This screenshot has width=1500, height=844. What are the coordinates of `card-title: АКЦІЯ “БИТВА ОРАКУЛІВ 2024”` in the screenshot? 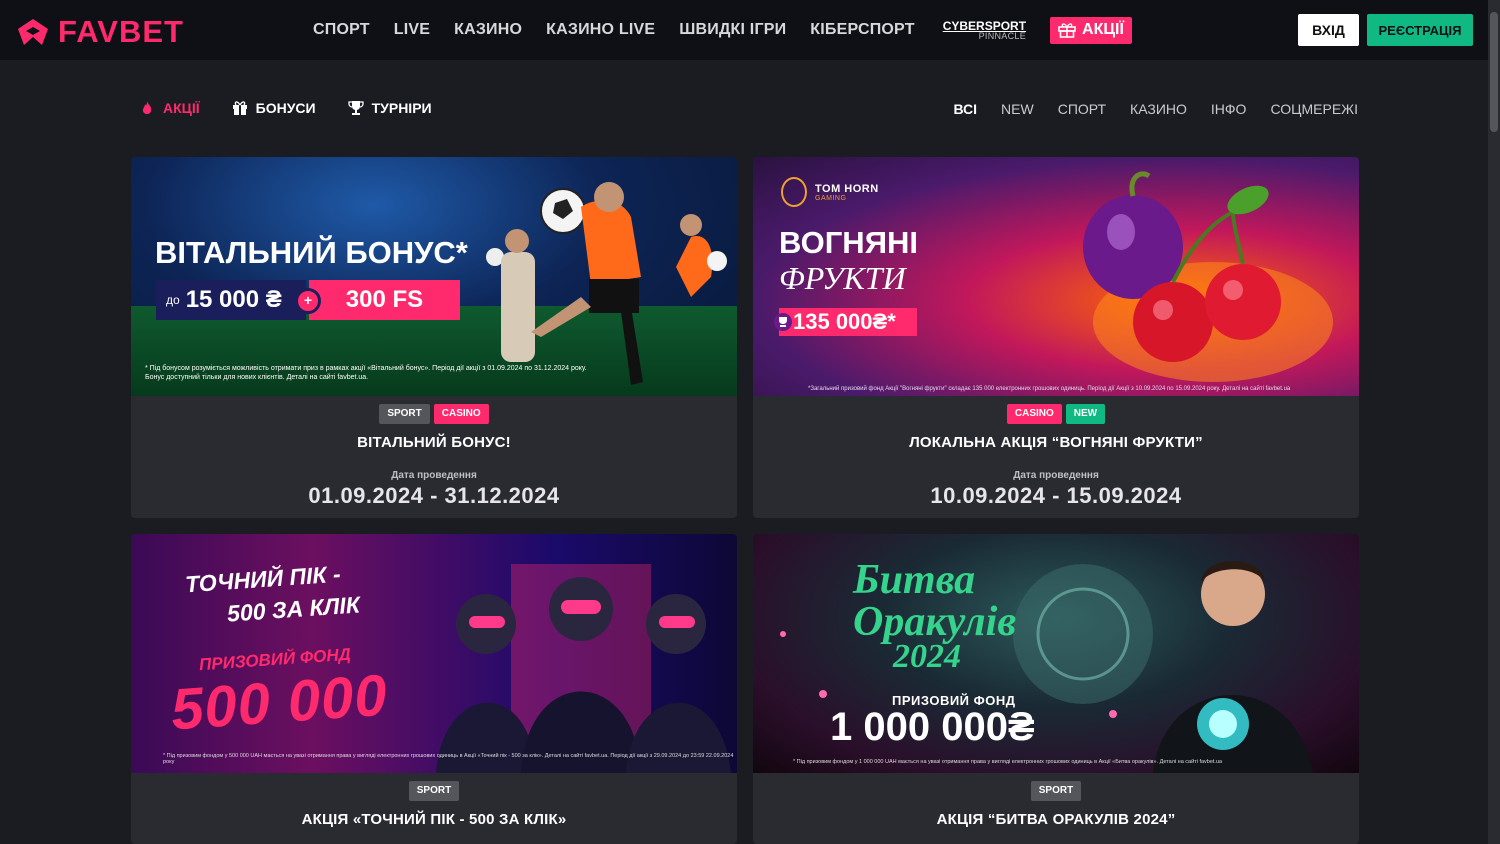 It's located at (1056, 819).